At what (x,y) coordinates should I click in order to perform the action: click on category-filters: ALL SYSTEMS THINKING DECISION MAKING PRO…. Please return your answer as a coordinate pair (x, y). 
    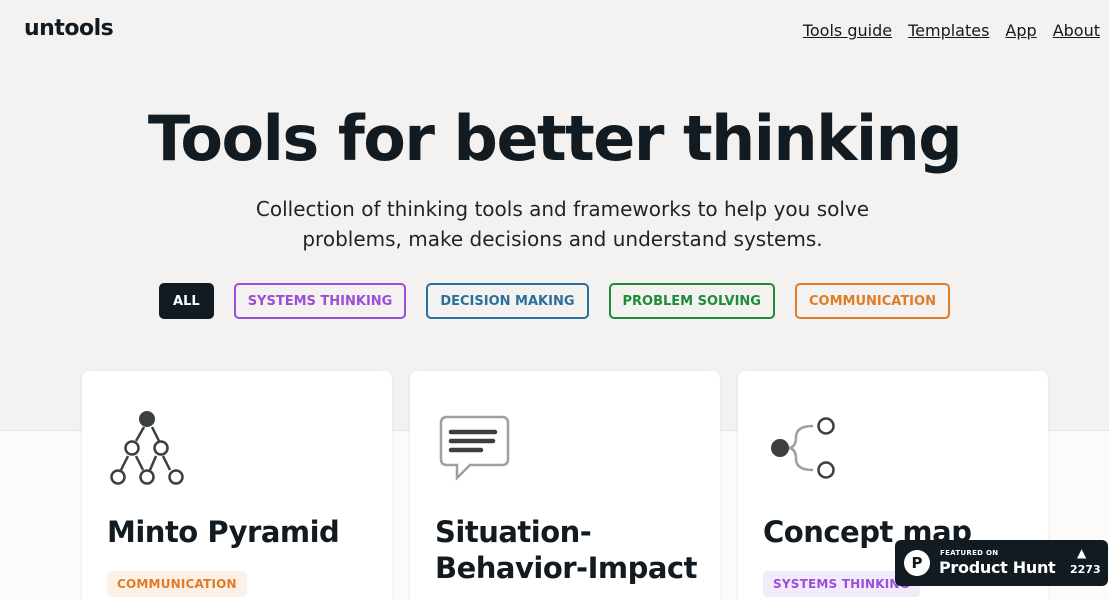
    Looking at the image, I should click on (554, 301).